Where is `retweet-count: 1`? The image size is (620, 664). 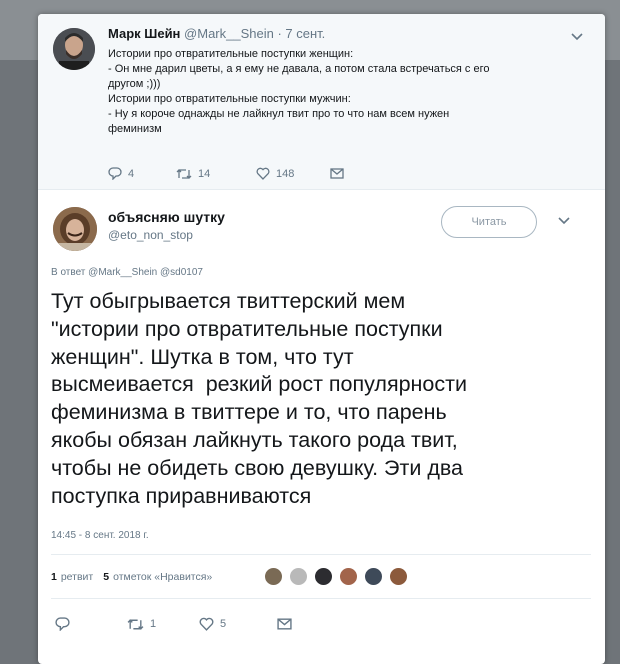
retweet-count: 1 is located at coordinates (153, 624).